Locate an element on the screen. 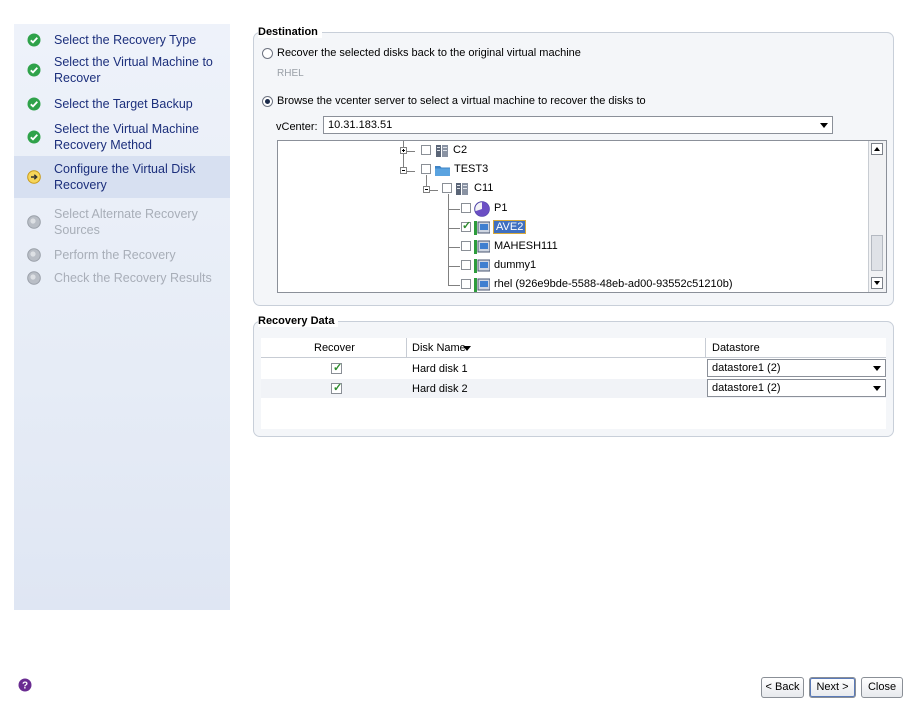 The width and height of the screenshot is (906, 702). tree-node-mahesh111: MAHESH111 is located at coordinates (573, 247).